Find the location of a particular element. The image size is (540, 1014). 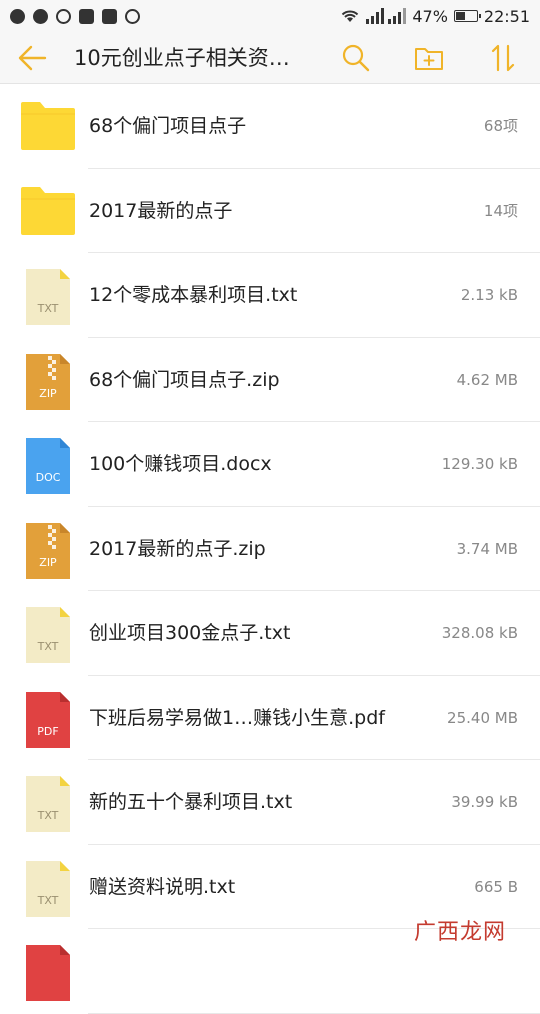

battery-fill is located at coordinates (460, 16).